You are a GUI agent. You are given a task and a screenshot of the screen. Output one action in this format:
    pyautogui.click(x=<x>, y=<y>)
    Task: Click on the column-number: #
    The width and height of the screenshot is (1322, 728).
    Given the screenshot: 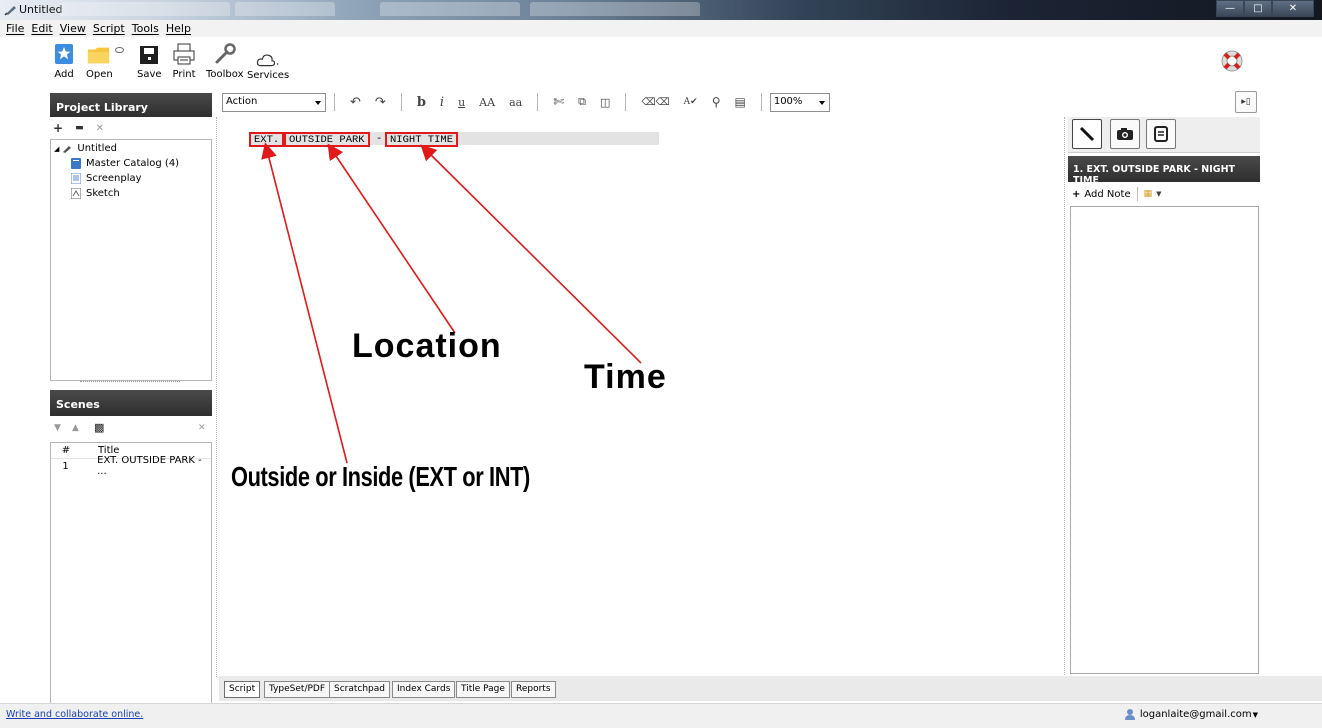 What is the action you would take?
    pyautogui.click(x=66, y=450)
    